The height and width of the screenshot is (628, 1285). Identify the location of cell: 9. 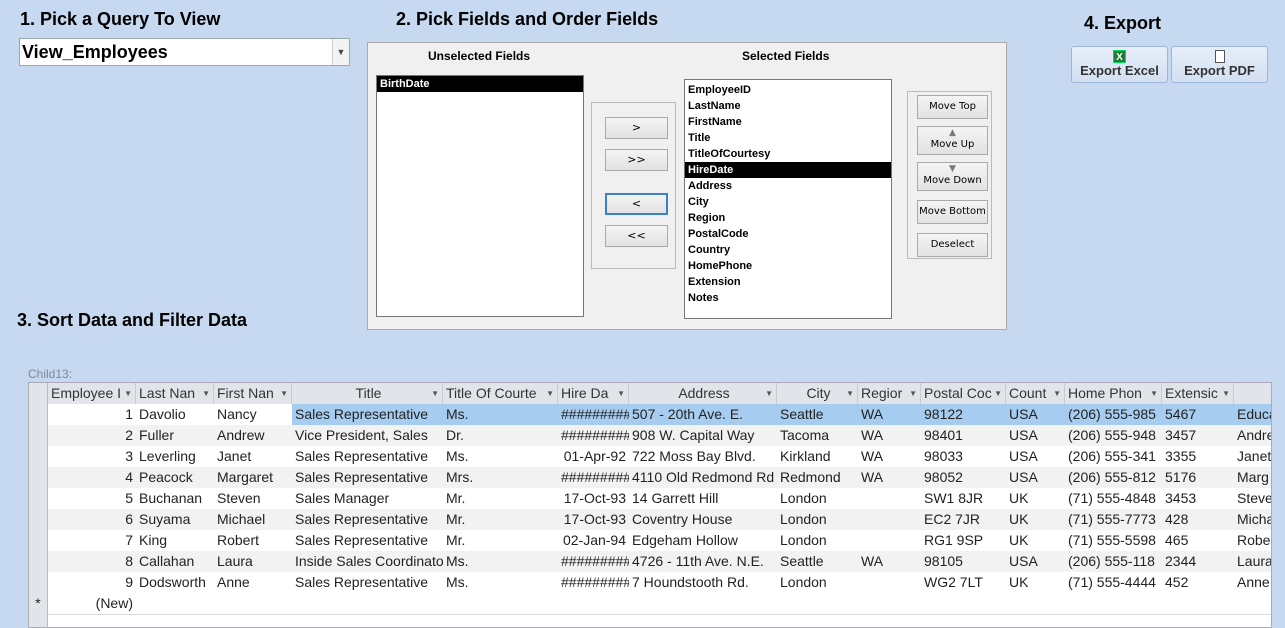
(92, 582).